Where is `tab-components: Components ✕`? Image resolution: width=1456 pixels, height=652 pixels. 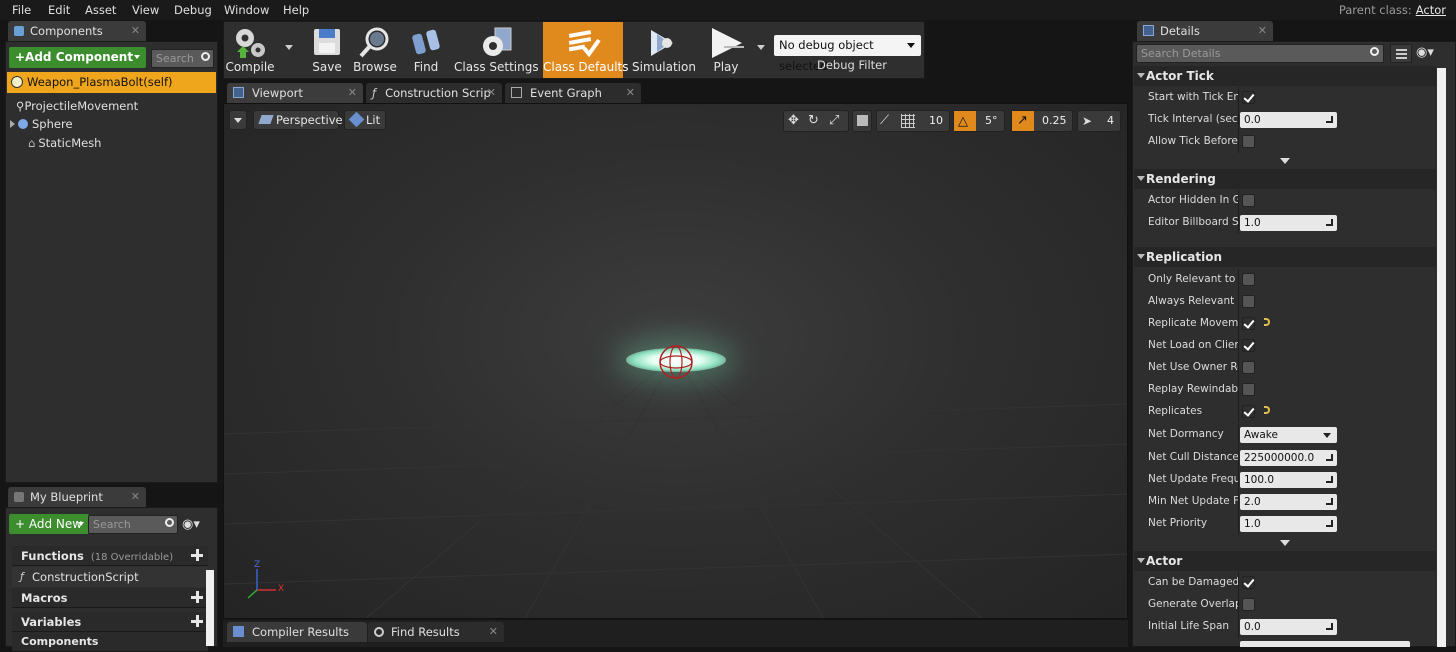 tab-components: Components ✕ is located at coordinates (77, 31).